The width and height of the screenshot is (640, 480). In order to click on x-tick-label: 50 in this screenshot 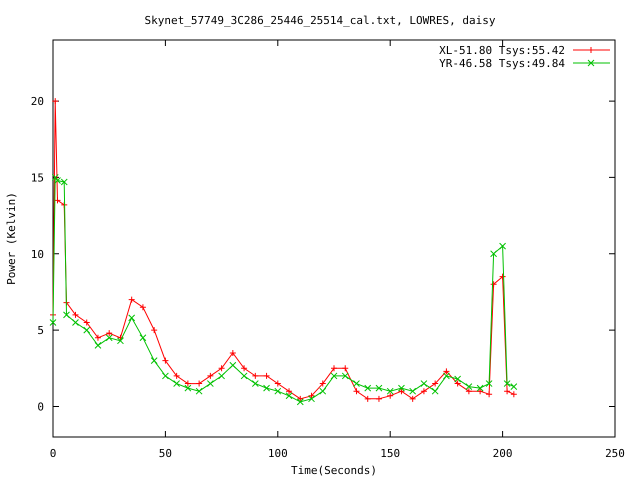, I will do `click(165, 453)`.